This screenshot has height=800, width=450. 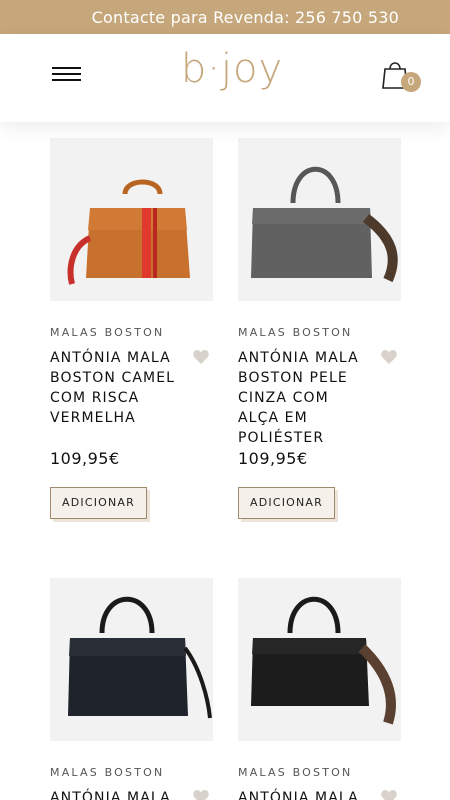 I want to click on site-header: b·joy 0, so click(x=225, y=78).